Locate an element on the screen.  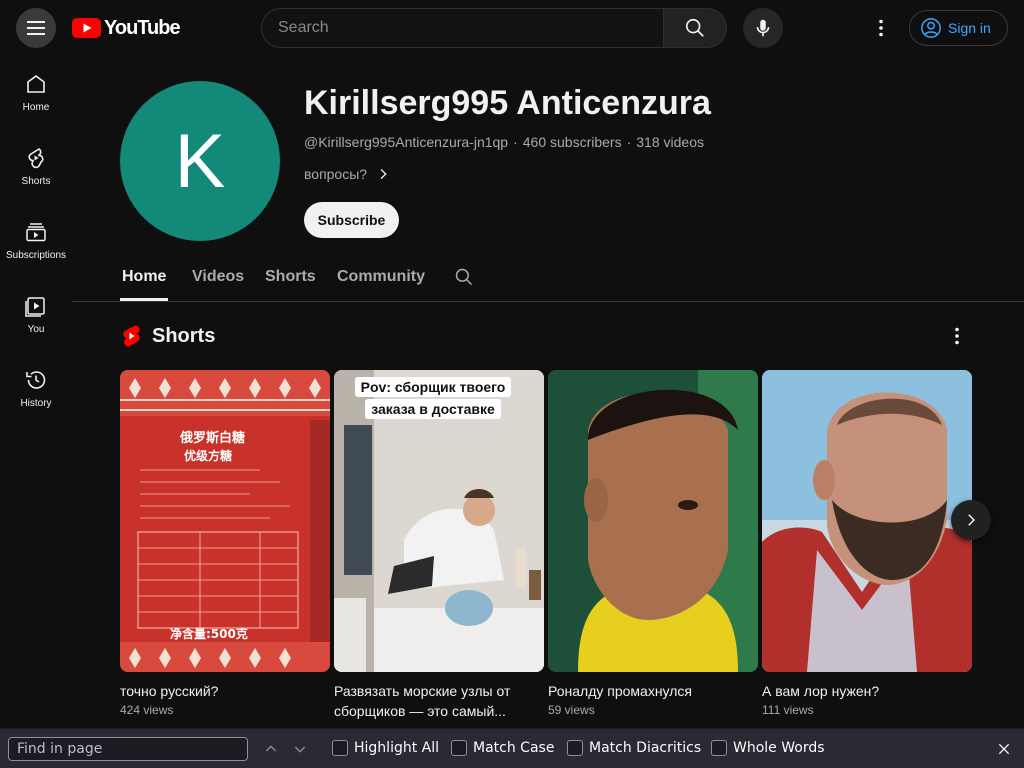
guide-item-you: You is located at coordinates (36, 315).